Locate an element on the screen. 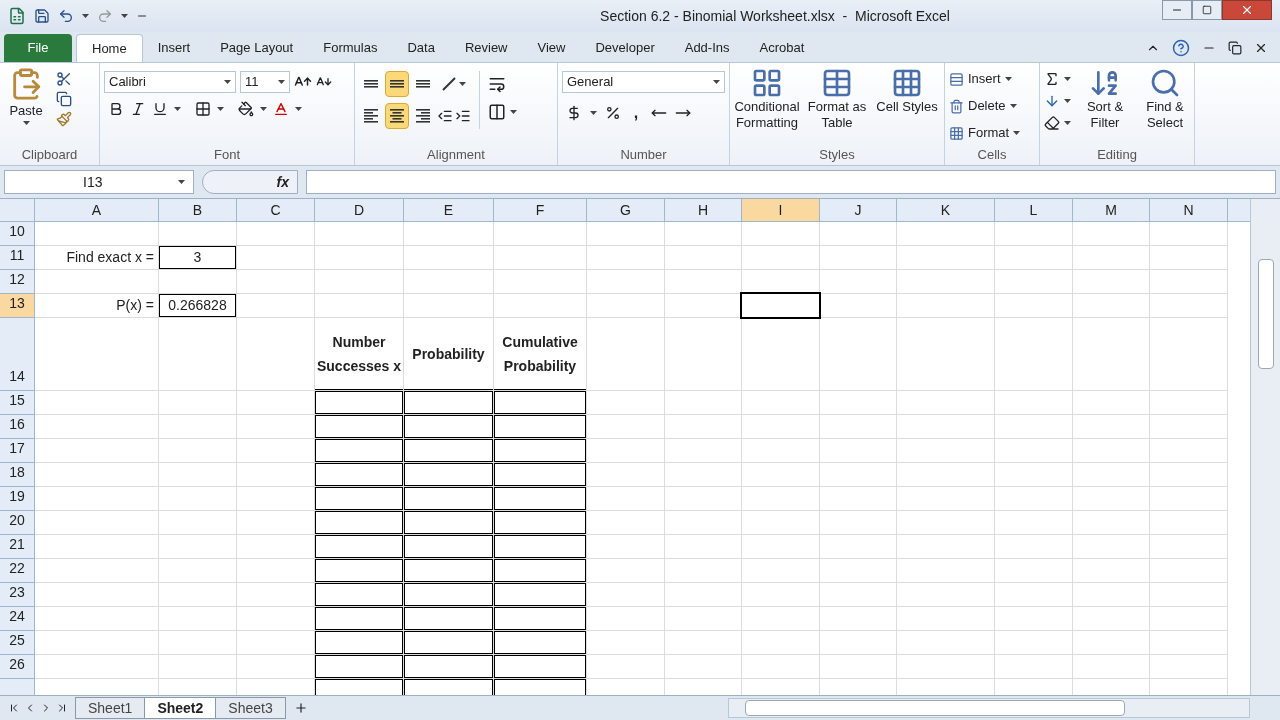  ribbon-tab: Add-Ins is located at coordinates (707, 48).